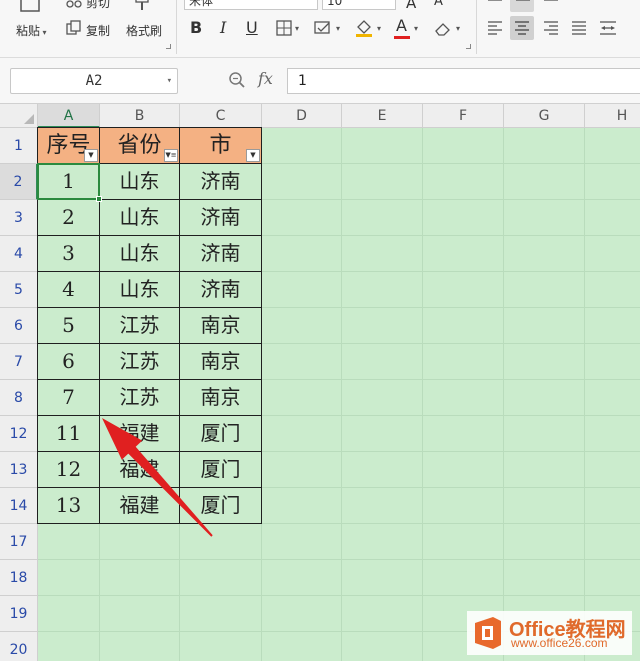 Image resolution: width=640 pixels, height=661 pixels. I want to click on cut-button: 剪切, so click(98, 5).